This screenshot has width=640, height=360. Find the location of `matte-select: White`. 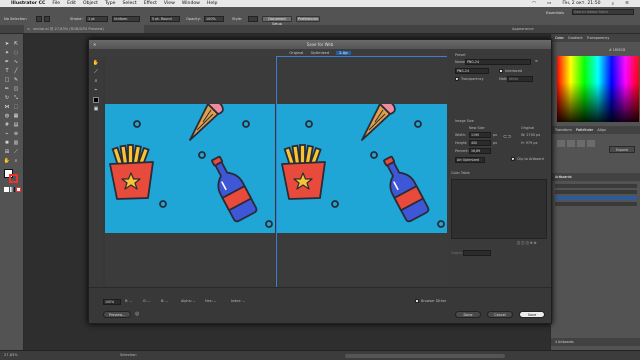

matte-select: White is located at coordinates (520, 79).